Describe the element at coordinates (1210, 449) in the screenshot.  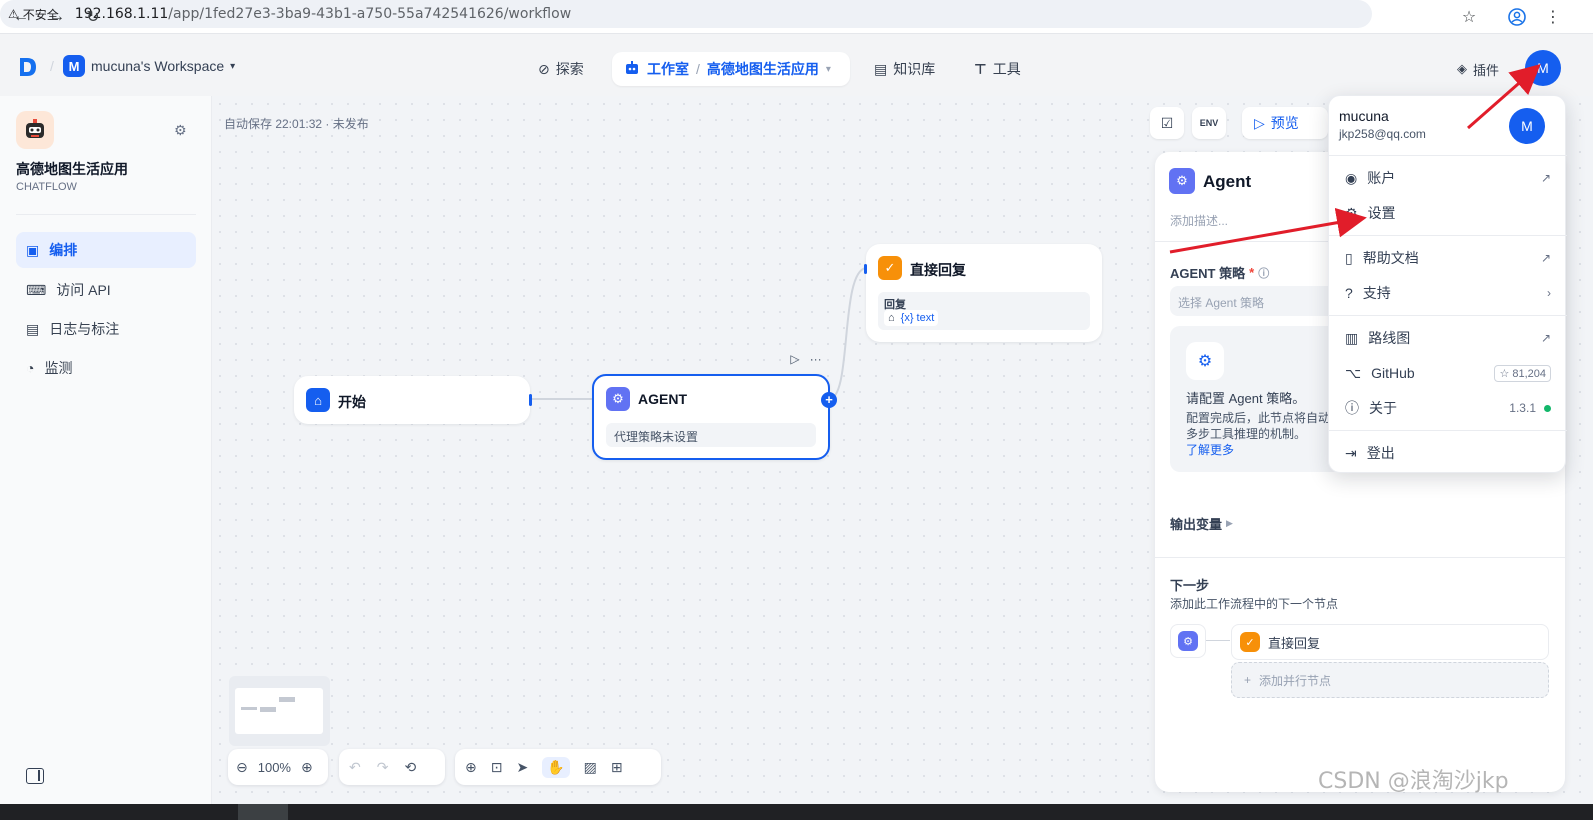
I see `learn-more-link: 了解更多` at that location.